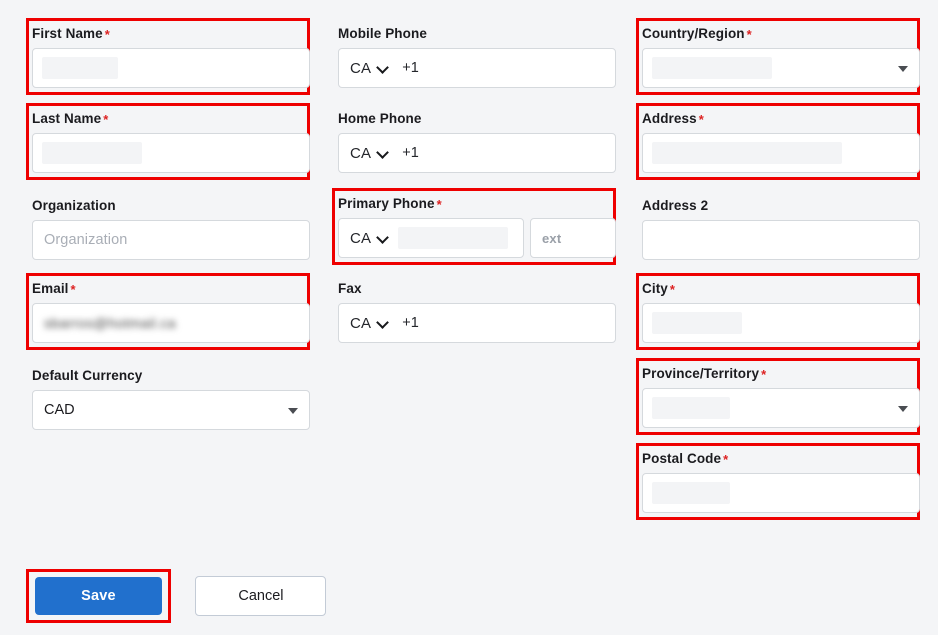  I want to click on input-city, so click(781, 323).